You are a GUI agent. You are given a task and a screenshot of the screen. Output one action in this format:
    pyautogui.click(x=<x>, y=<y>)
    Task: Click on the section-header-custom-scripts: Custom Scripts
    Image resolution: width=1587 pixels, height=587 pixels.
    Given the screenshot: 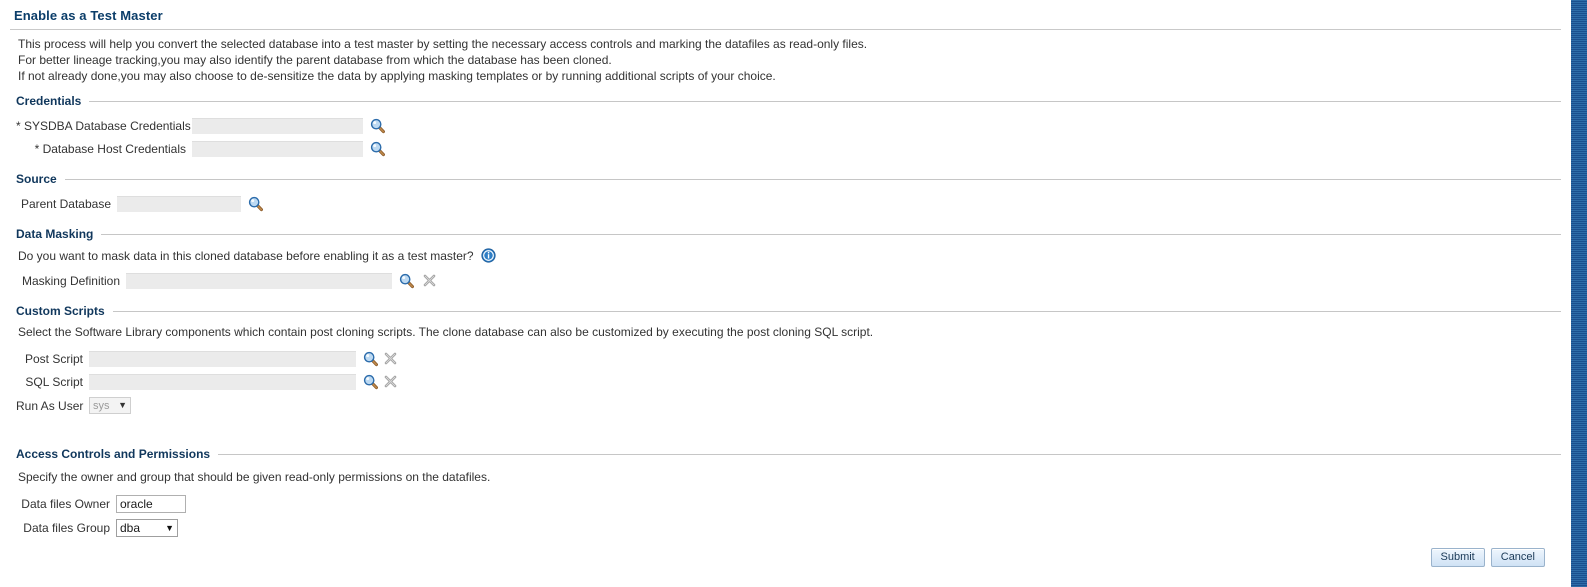 What is the action you would take?
    pyautogui.click(x=785, y=311)
    